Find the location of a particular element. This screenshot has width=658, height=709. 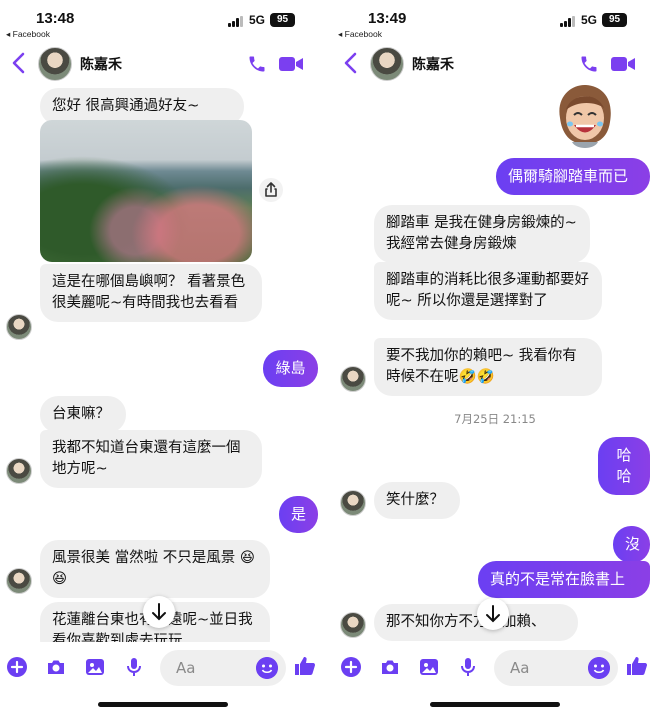

status-time: 13:48 is located at coordinates (55, 18).